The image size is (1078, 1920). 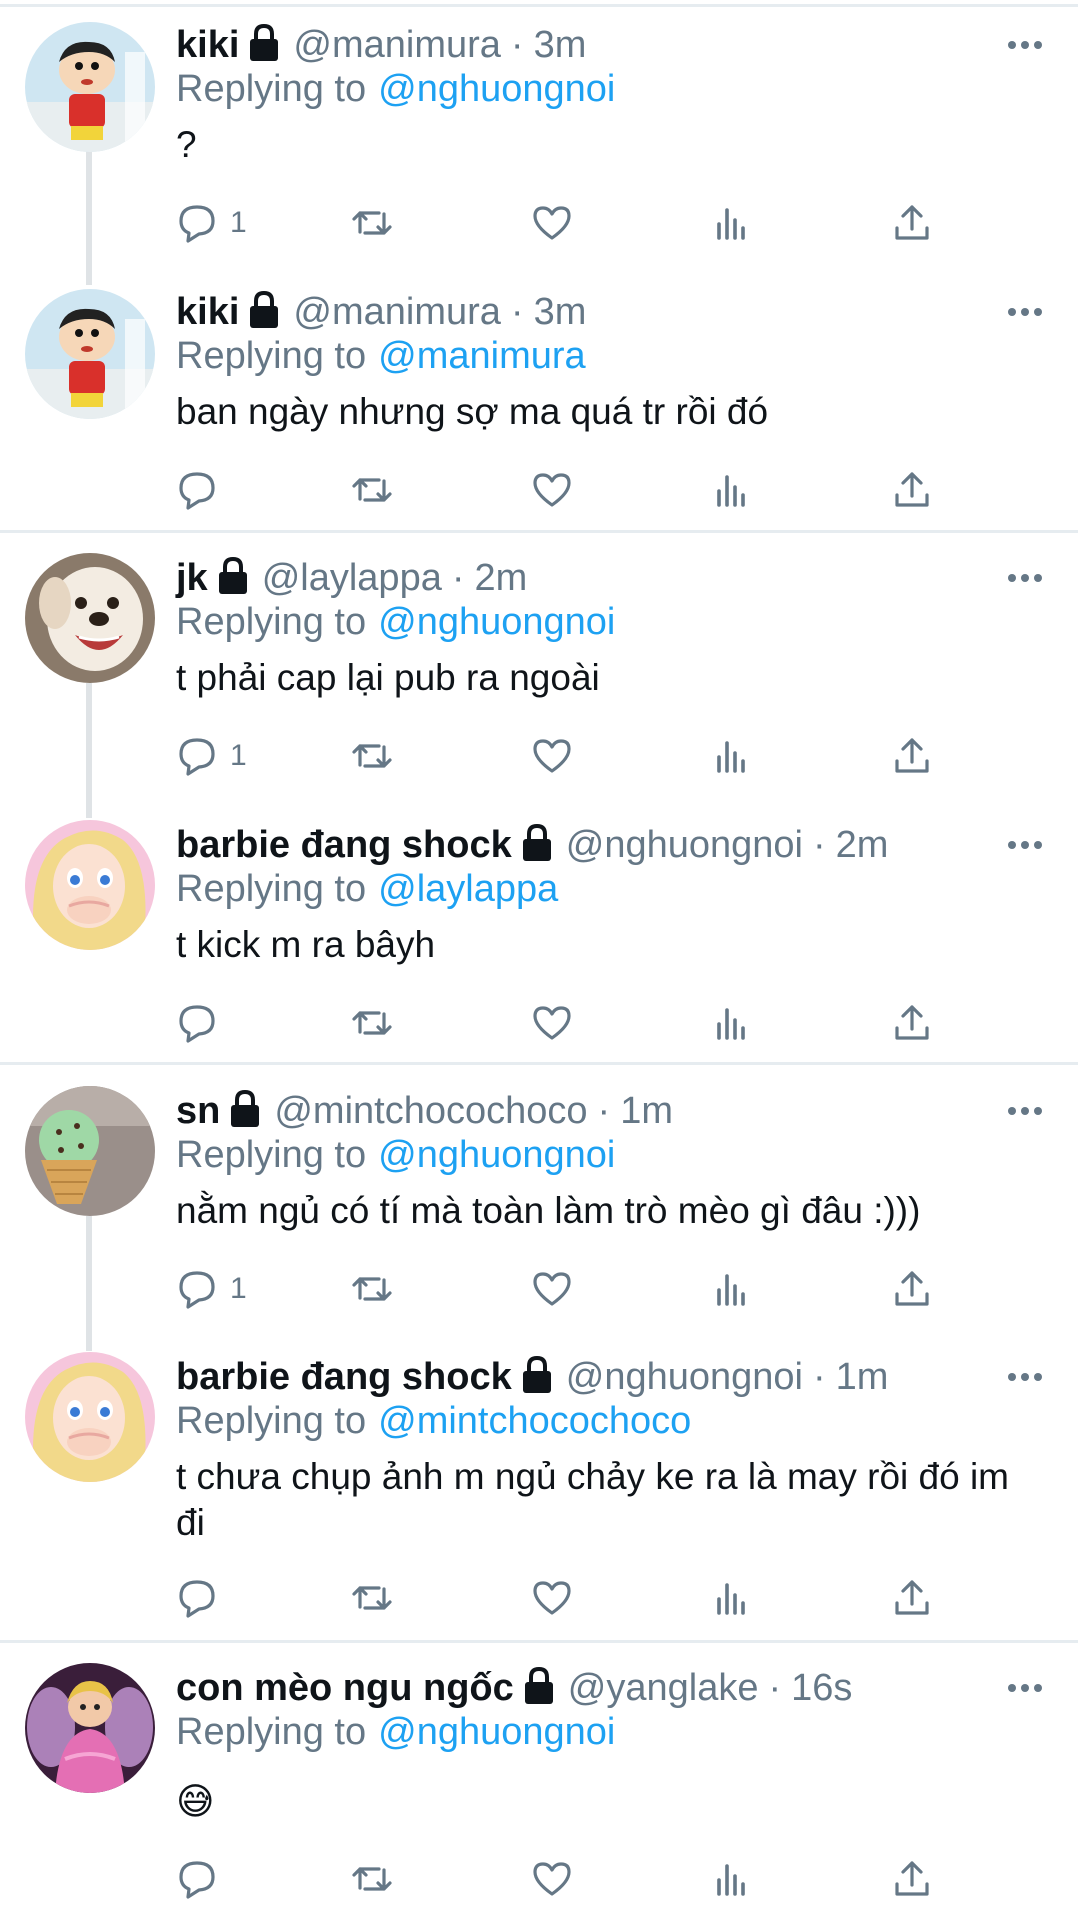 I want to click on display-name: jk, so click(x=192, y=578).